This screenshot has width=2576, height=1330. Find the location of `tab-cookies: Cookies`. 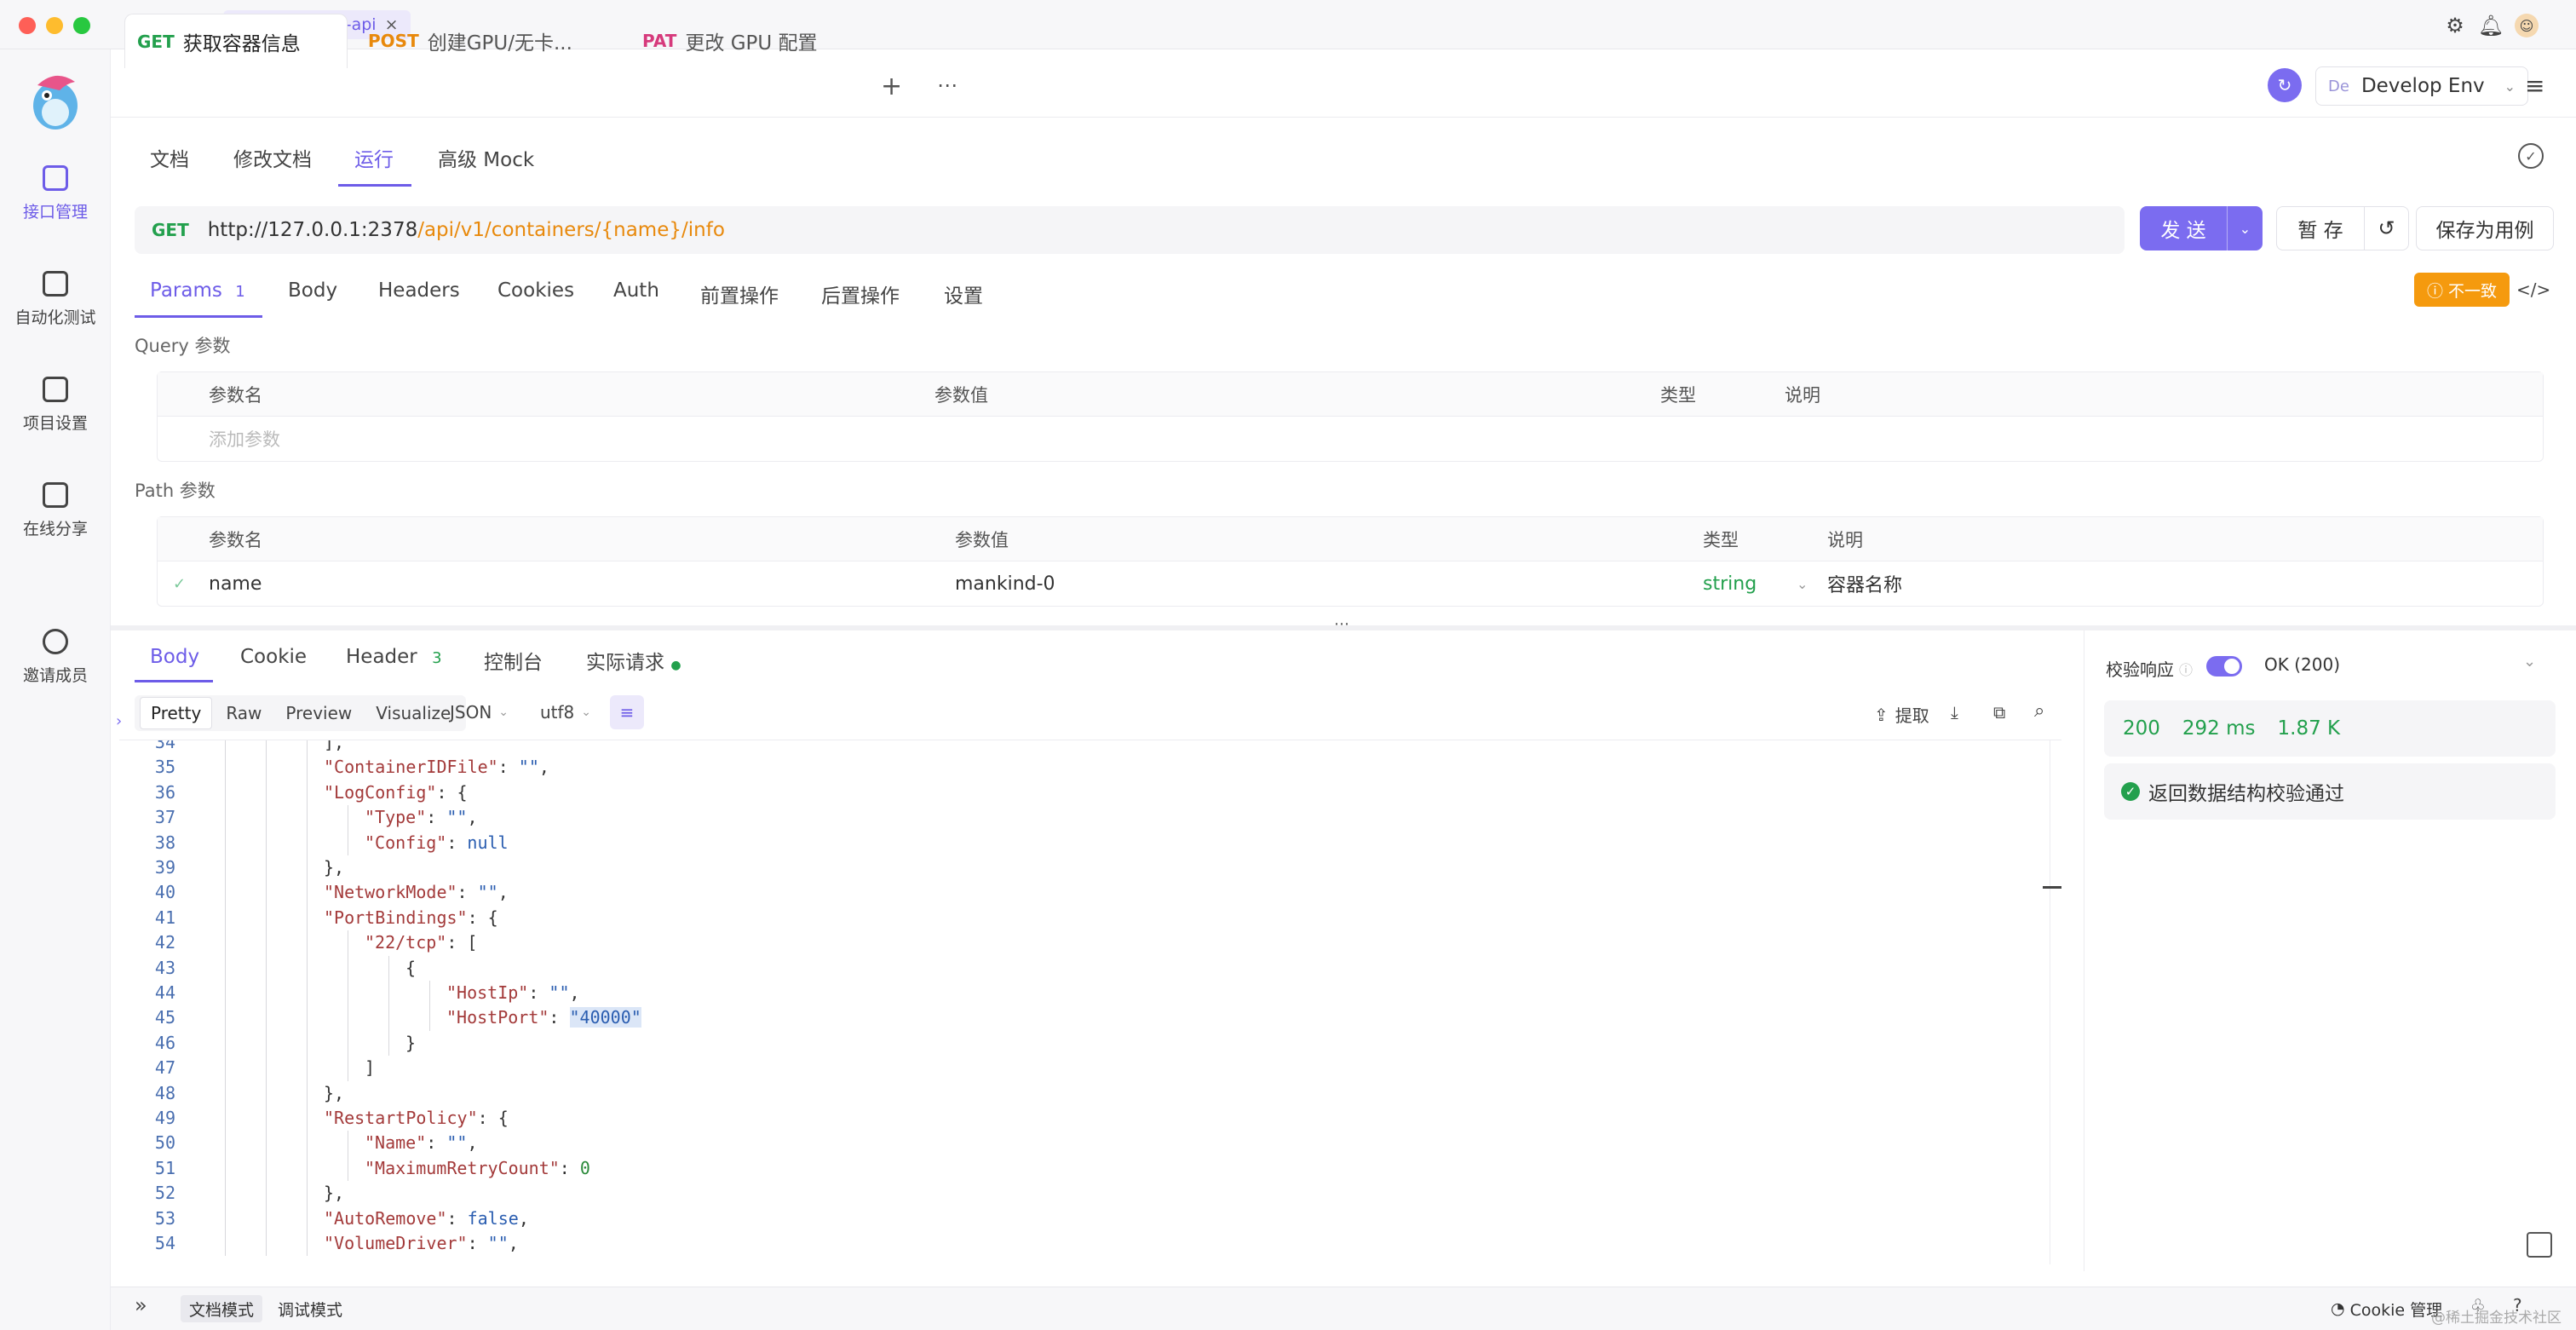

tab-cookies: Cookies is located at coordinates (535, 290).